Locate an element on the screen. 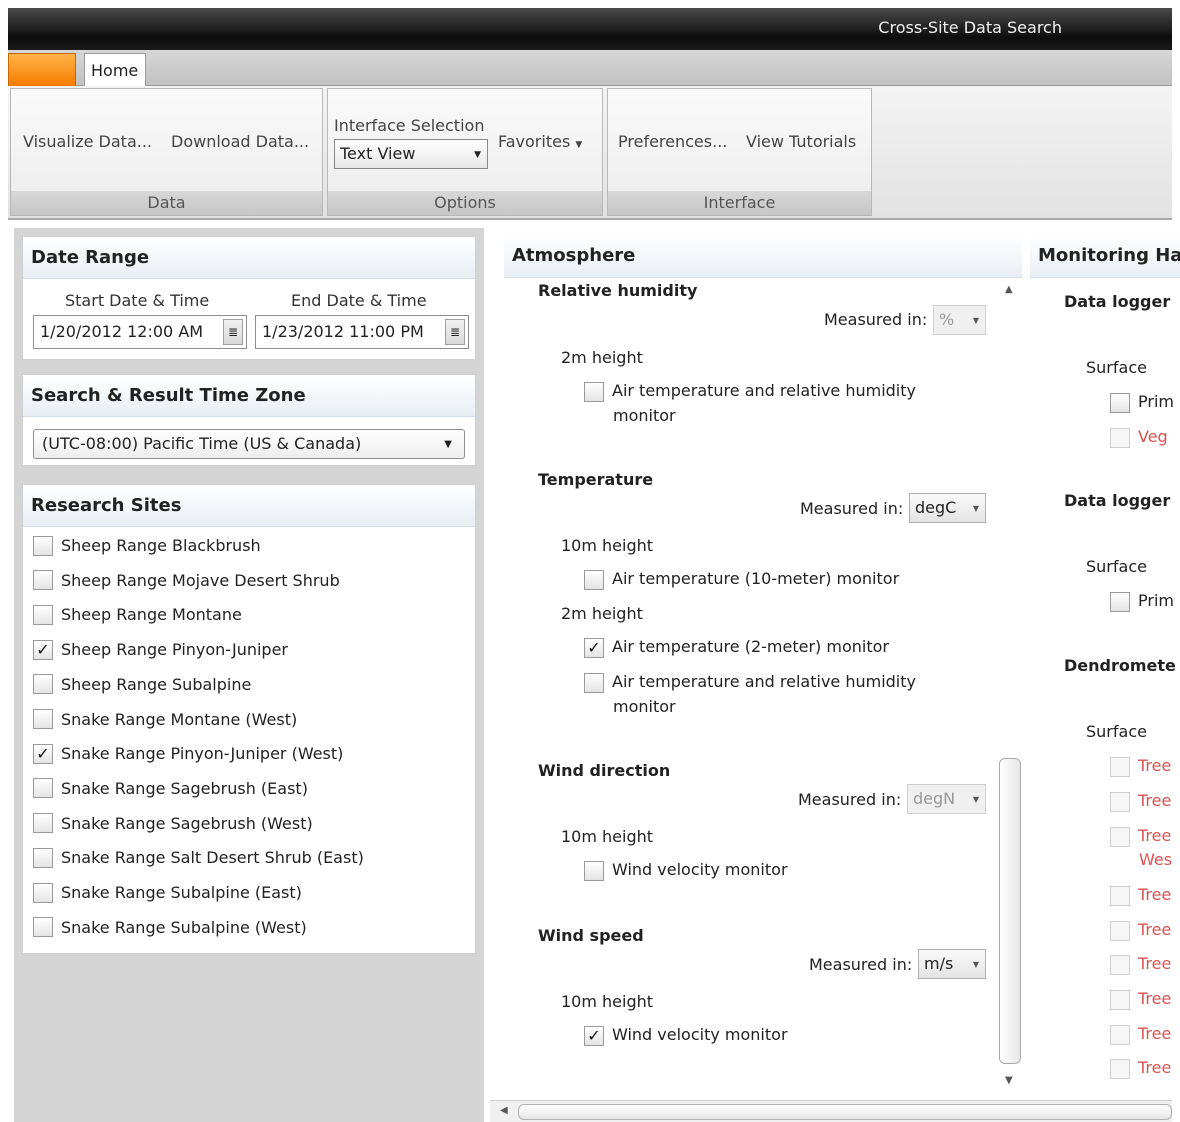 The height and width of the screenshot is (1122, 1180). unit-dropdown: degN ▼ is located at coordinates (946, 799).